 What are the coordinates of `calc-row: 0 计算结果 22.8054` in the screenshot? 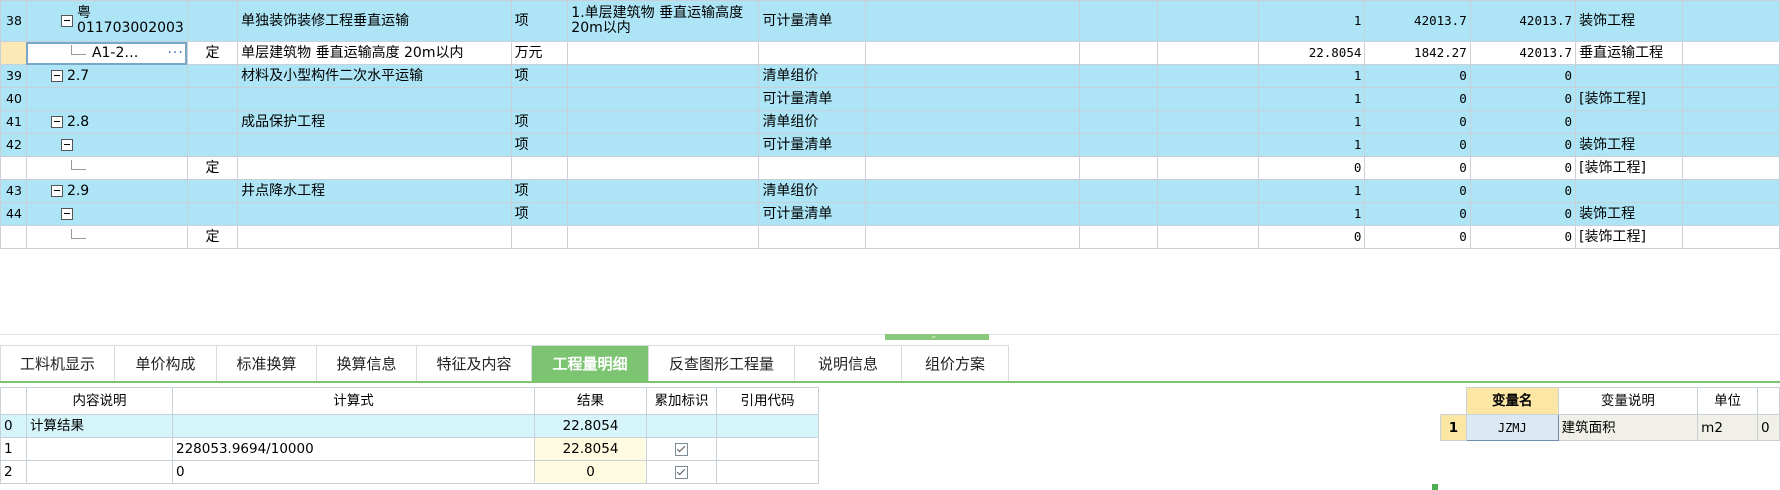 It's located at (409, 426).